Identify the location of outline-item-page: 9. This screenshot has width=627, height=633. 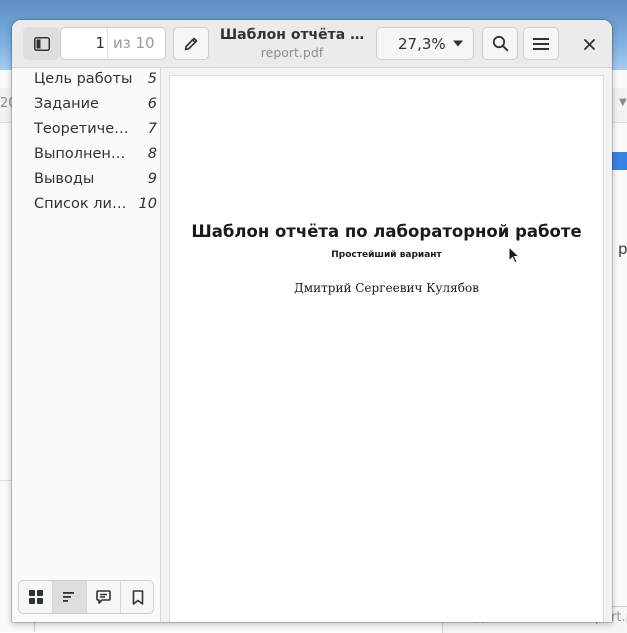
(152, 179).